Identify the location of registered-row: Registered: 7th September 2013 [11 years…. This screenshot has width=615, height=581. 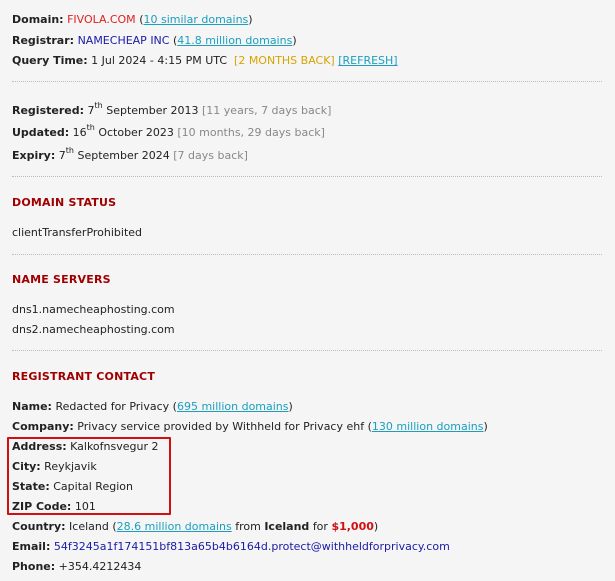
(172, 109).